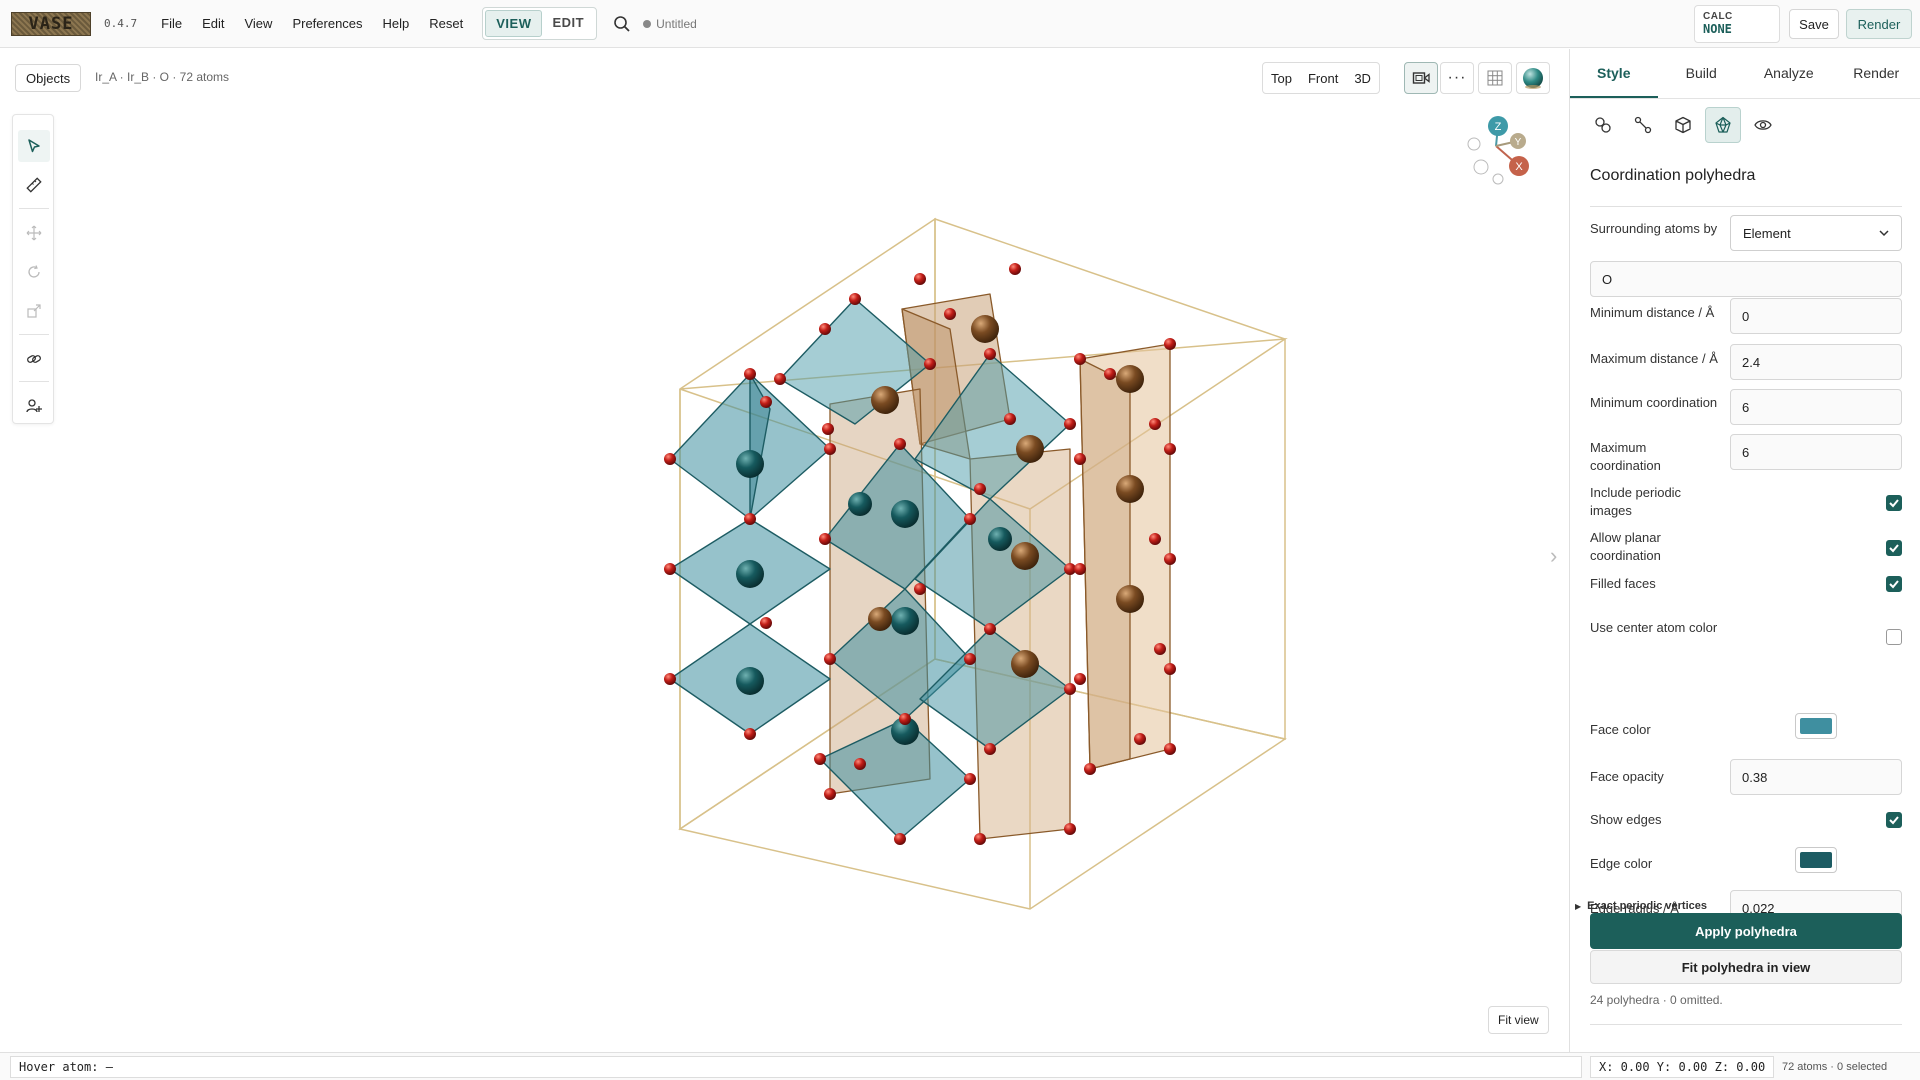  I want to click on link-icon, so click(34, 359).